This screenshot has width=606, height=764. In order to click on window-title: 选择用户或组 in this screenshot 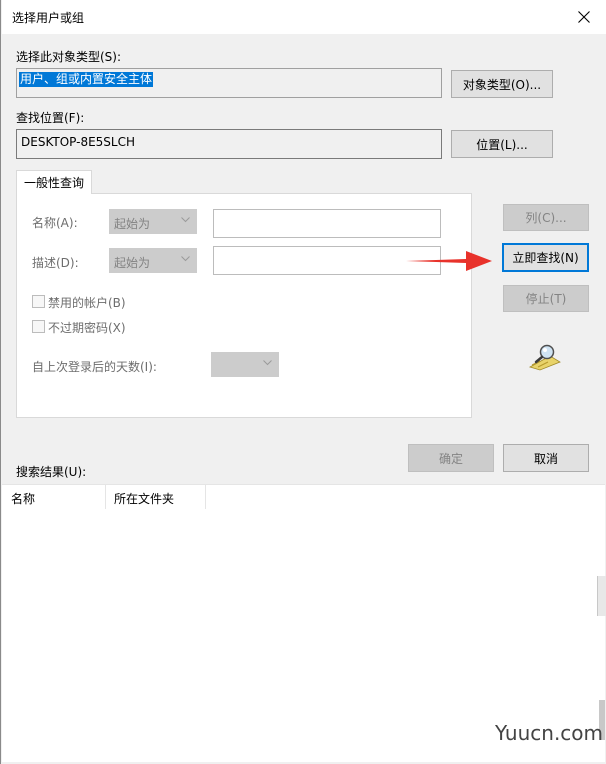, I will do `click(48, 18)`.